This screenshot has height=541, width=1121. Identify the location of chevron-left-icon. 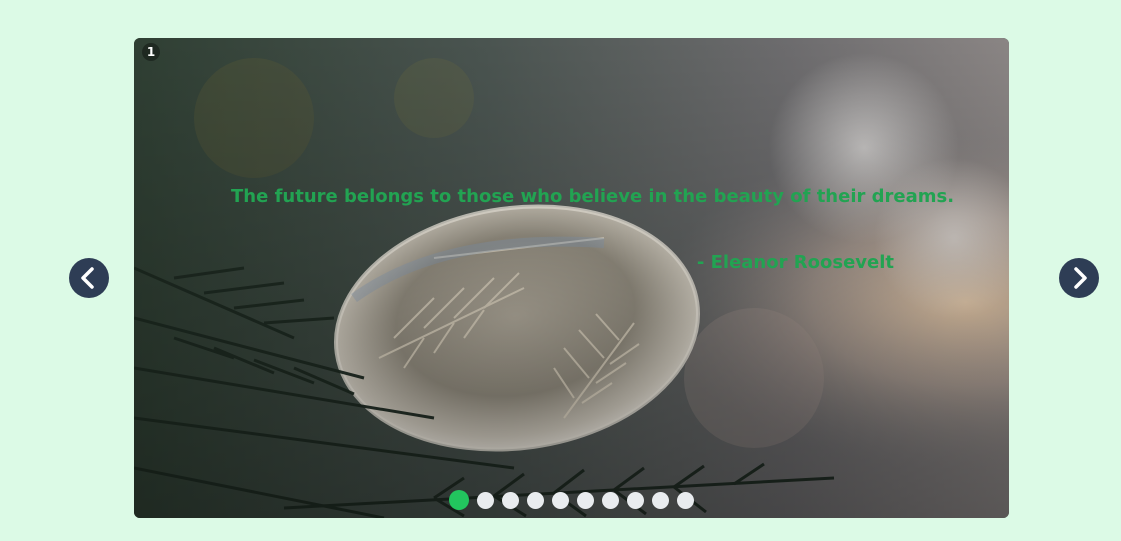
(87, 278).